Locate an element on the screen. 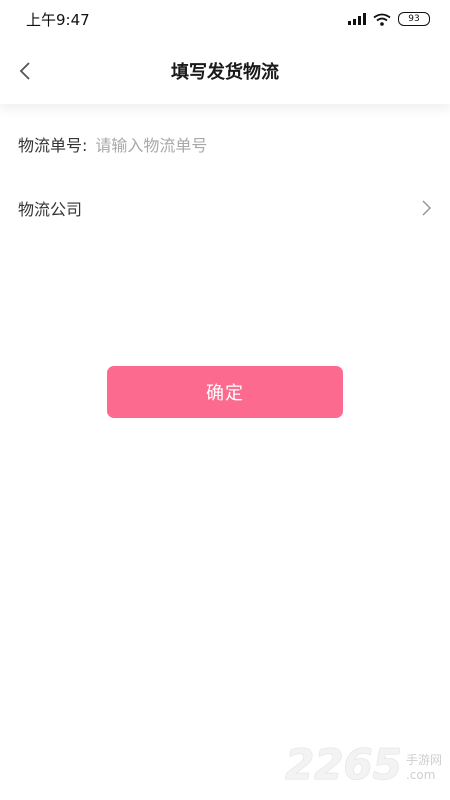 The image size is (450, 800). tracking-number-row: 物流单号: 请输入物流单号 is located at coordinates (225, 144).